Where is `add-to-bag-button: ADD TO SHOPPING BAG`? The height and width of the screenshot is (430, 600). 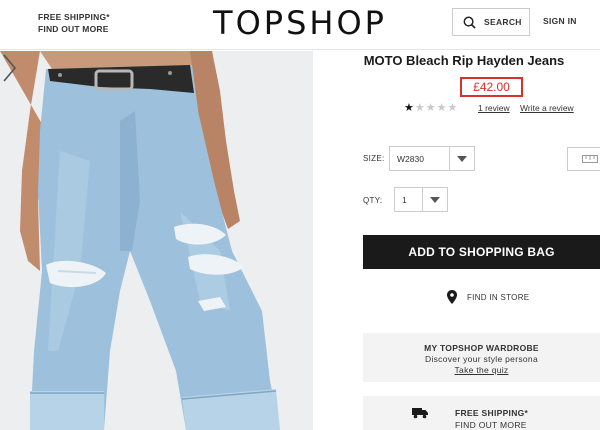 add-to-bag-button: ADD TO SHOPPING BAG is located at coordinates (481, 252).